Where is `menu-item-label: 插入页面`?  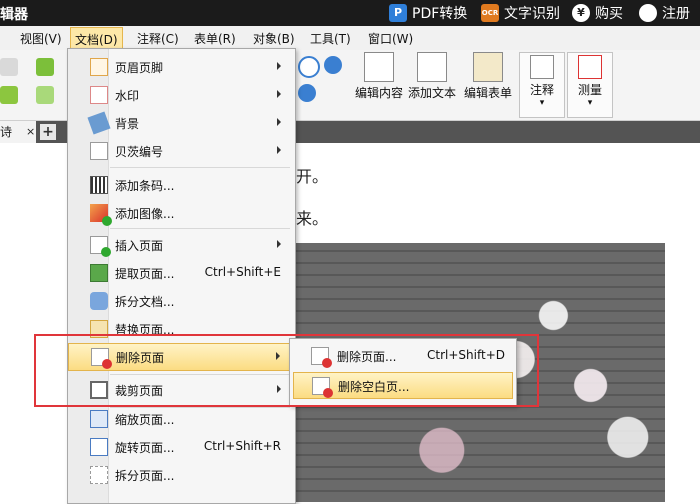 menu-item-label: 插入页面 is located at coordinates (139, 246).